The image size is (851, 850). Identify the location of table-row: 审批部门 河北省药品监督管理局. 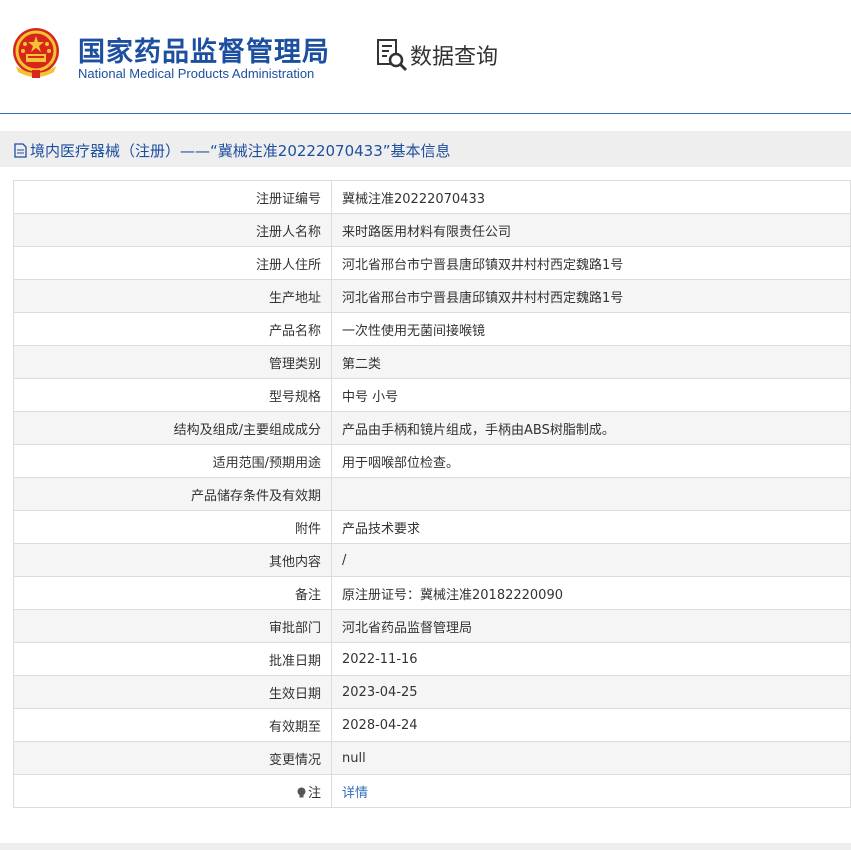
(432, 626).